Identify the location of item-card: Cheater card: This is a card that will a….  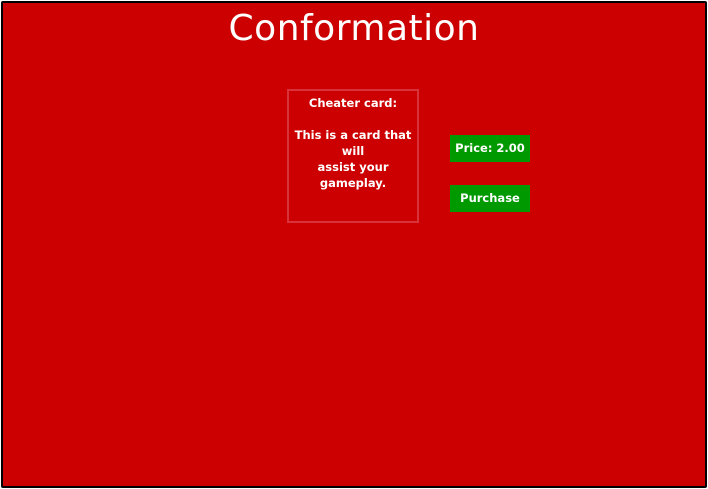
(353, 156).